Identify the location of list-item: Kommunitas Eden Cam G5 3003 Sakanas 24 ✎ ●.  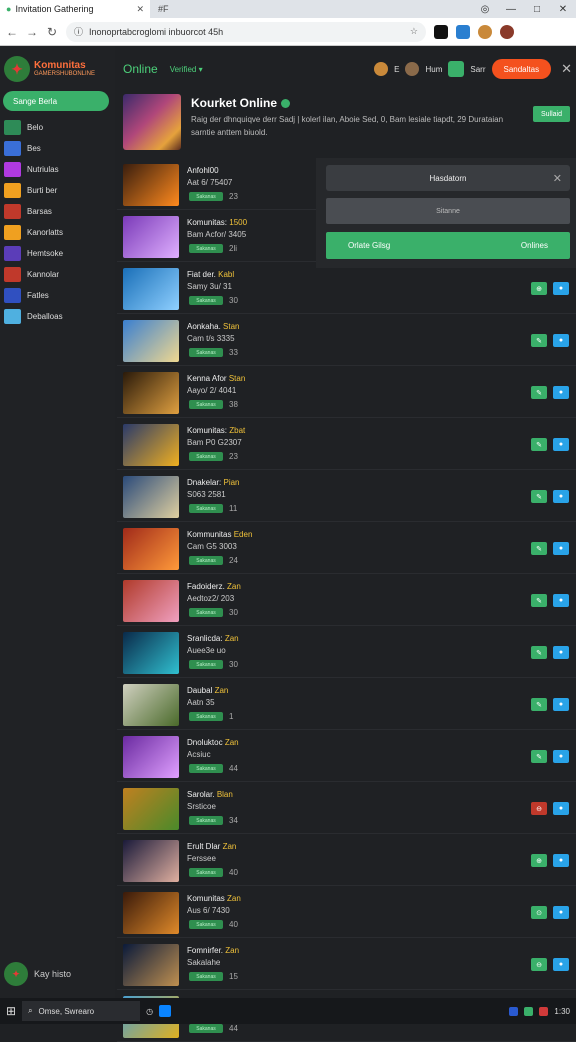
(346, 548).